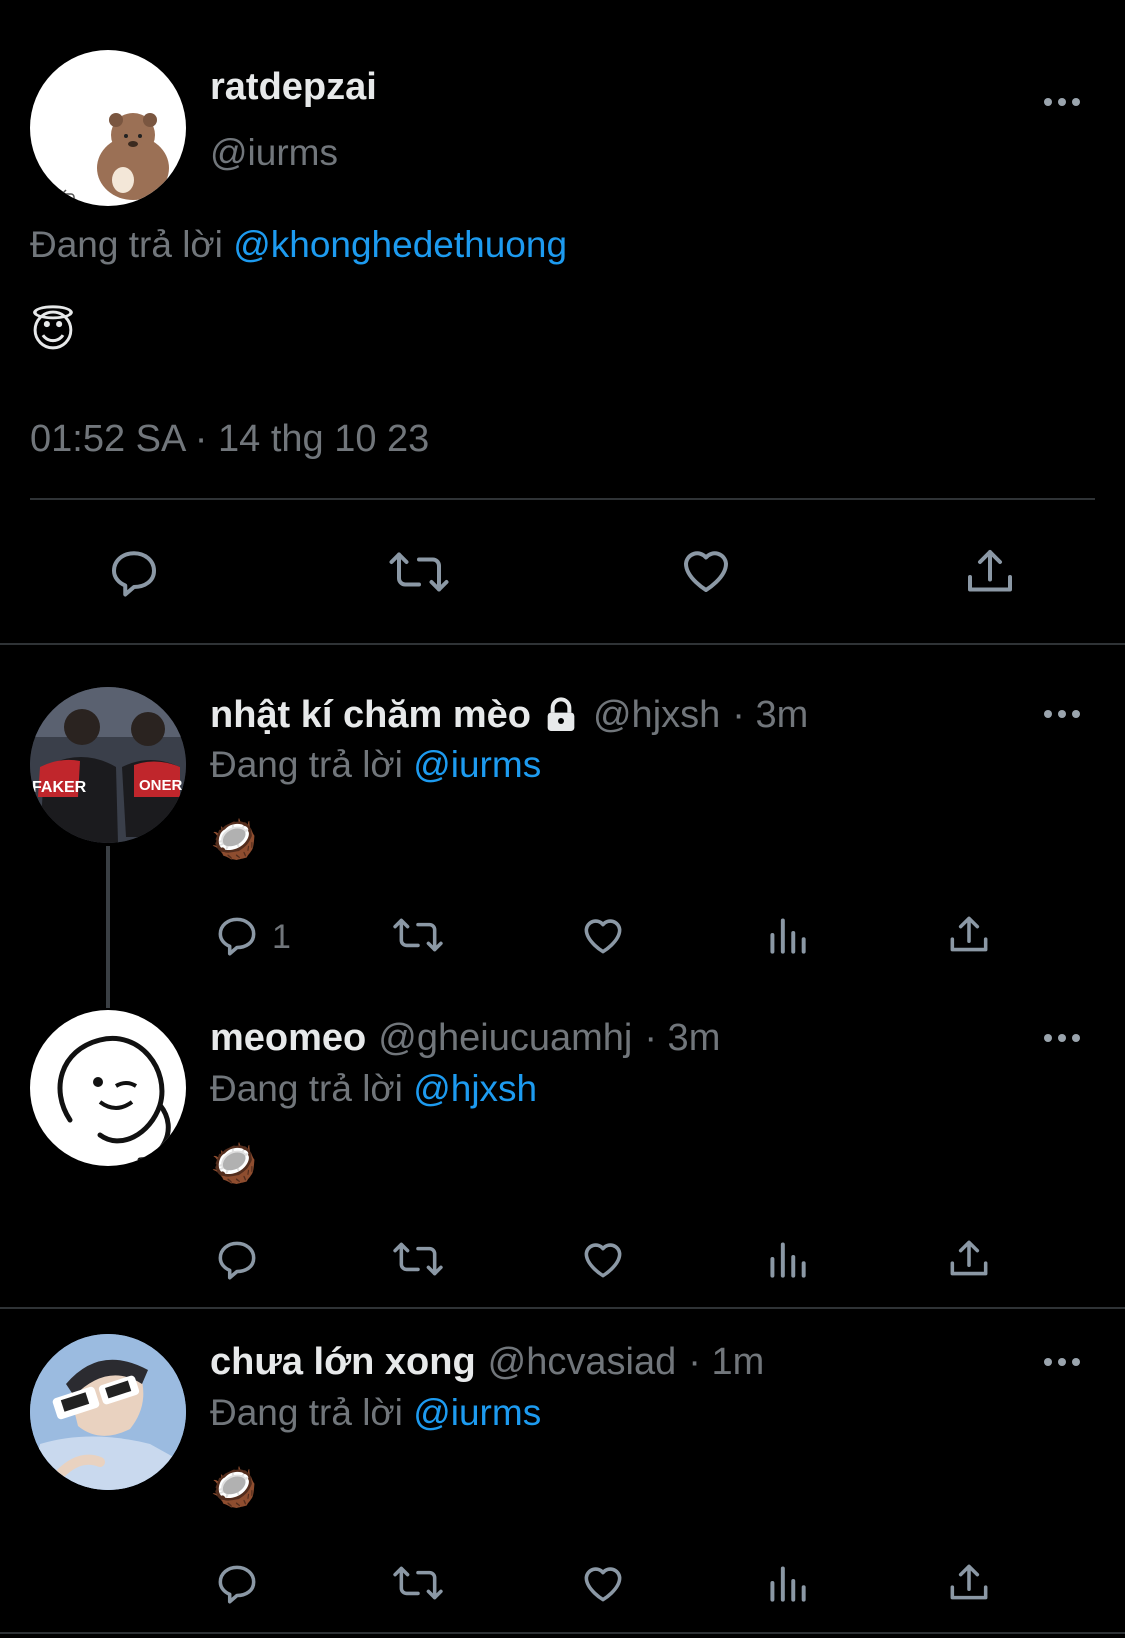 This screenshot has width=1125, height=1638. I want to click on display-name: meomeo, so click(288, 1038).